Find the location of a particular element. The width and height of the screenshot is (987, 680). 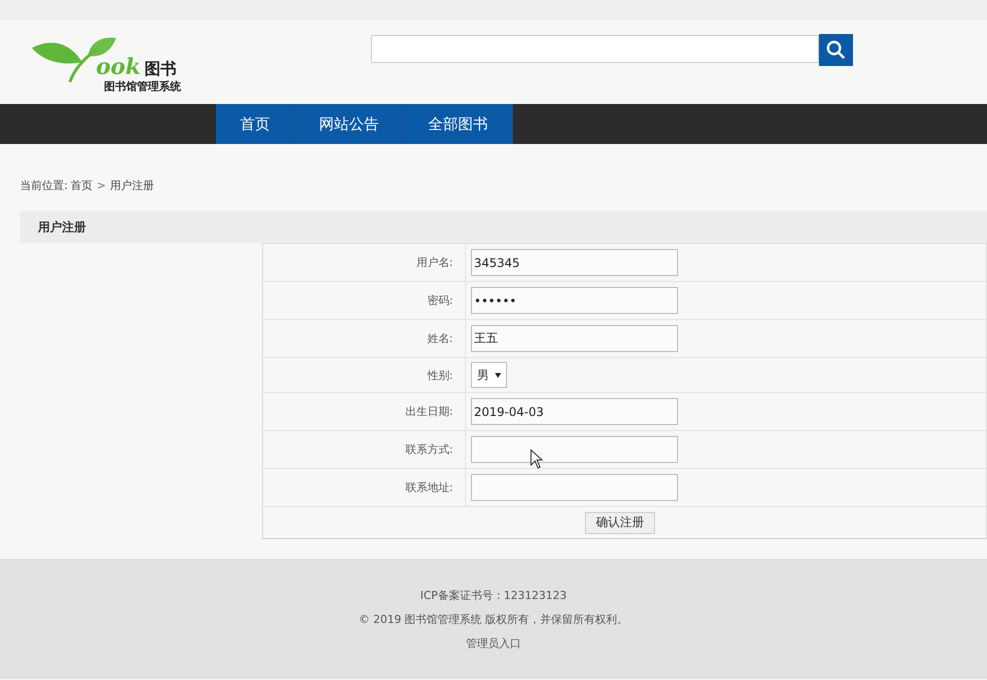

nav-link: 首页 is located at coordinates (255, 124).